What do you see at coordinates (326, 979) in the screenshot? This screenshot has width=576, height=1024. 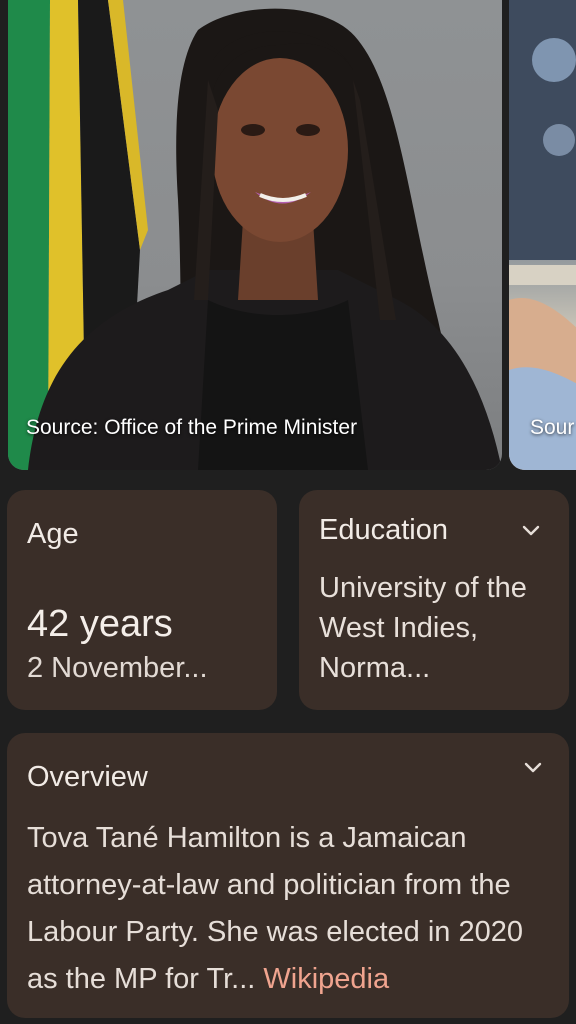 I see `wikipedia-link: Wikipedia` at bounding box center [326, 979].